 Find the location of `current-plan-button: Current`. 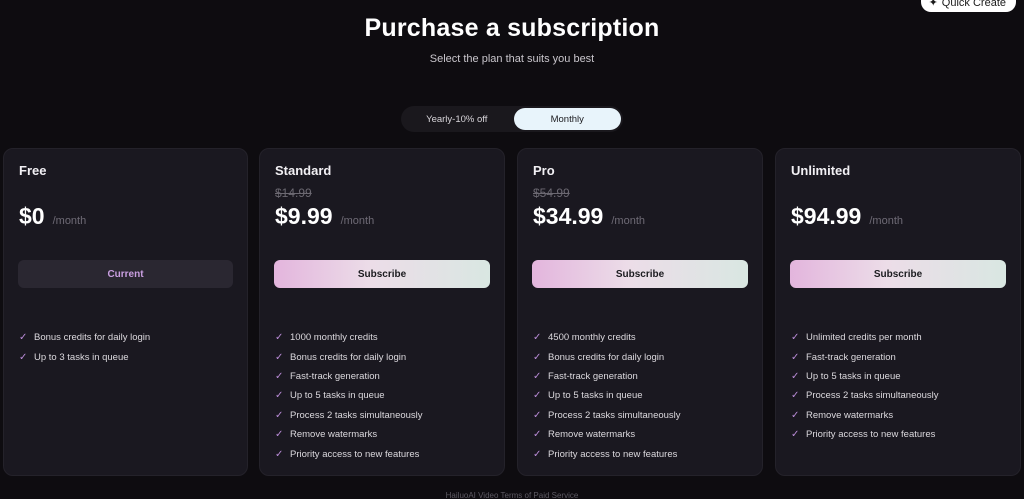

current-plan-button: Current is located at coordinates (125, 274).